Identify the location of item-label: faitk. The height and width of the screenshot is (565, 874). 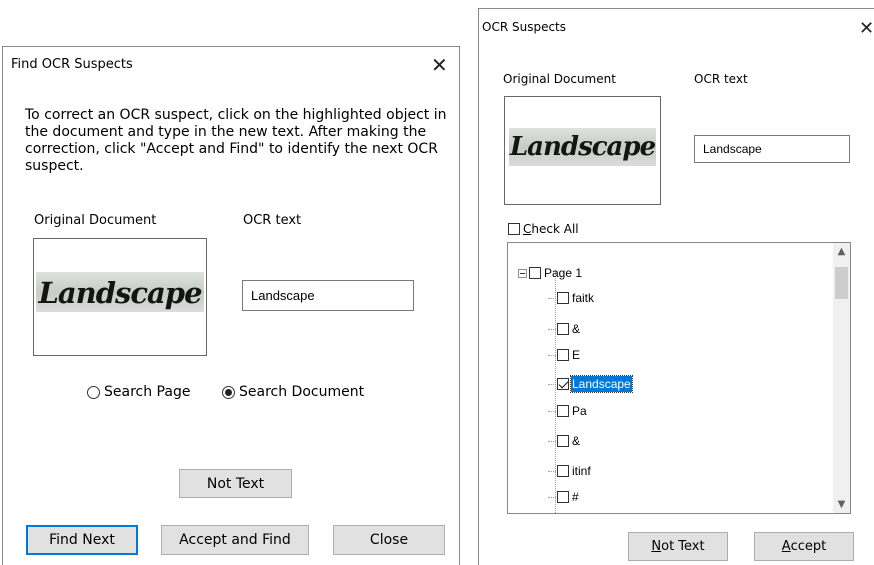
(583, 298).